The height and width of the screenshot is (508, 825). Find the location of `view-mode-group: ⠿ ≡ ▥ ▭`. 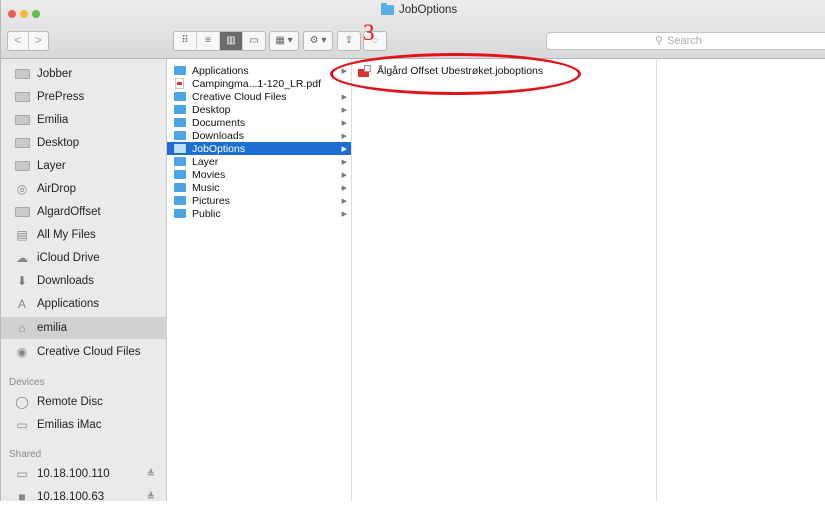

view-mode-group: ⠿ ≡ ▥ ▭ is located at coordinates (219, 41).